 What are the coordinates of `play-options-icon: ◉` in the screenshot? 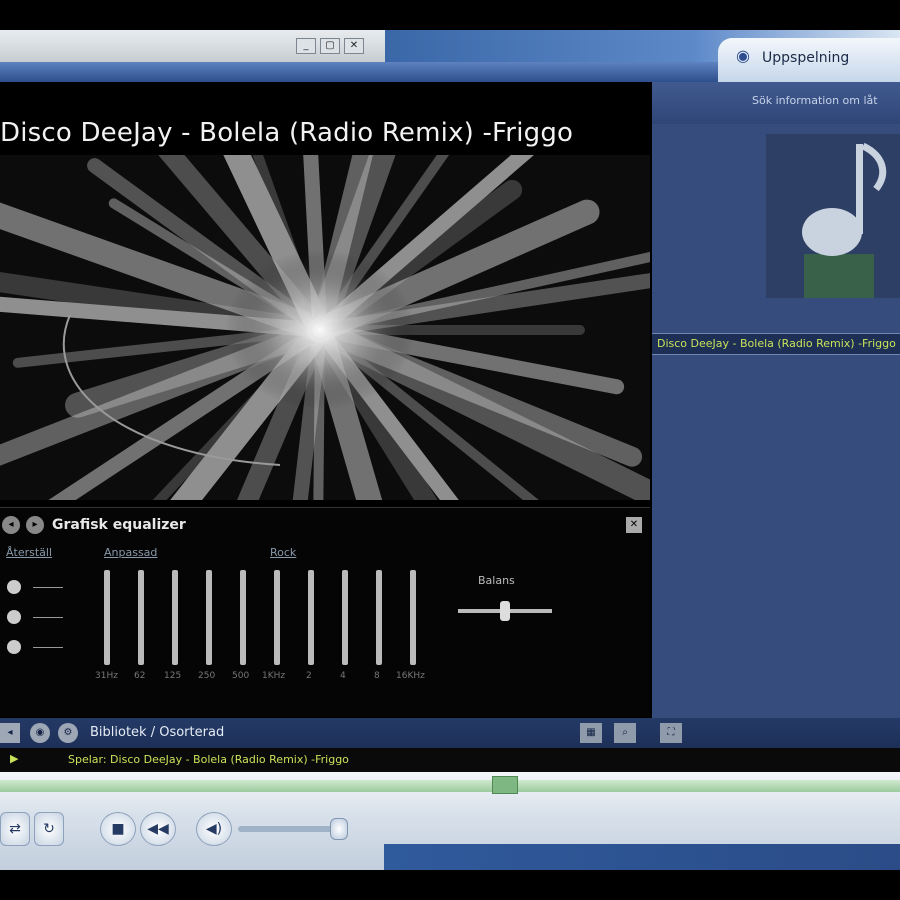 It's located at (40, 733).